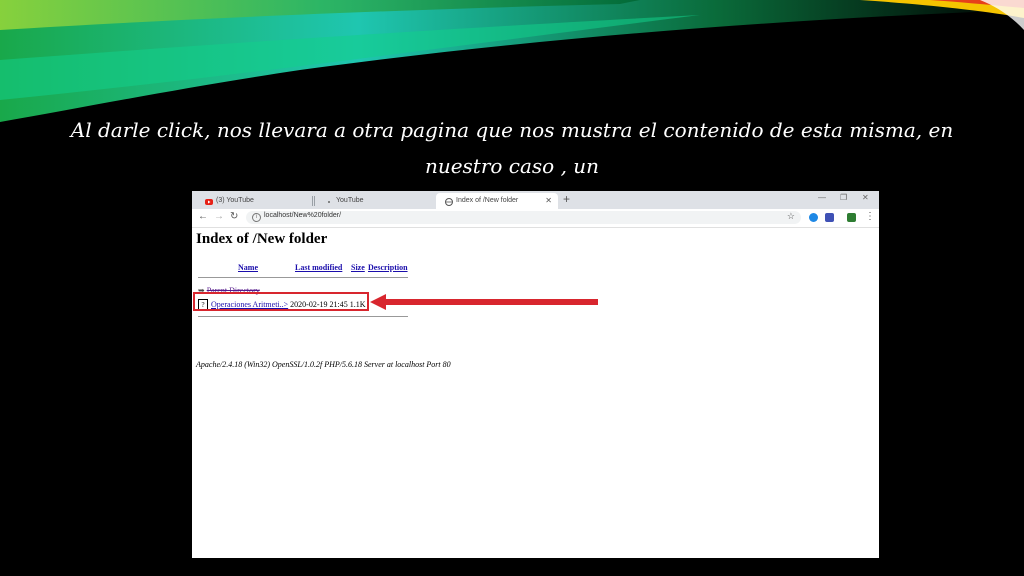  I want to click on back-icon: ←, so click(203, 216).